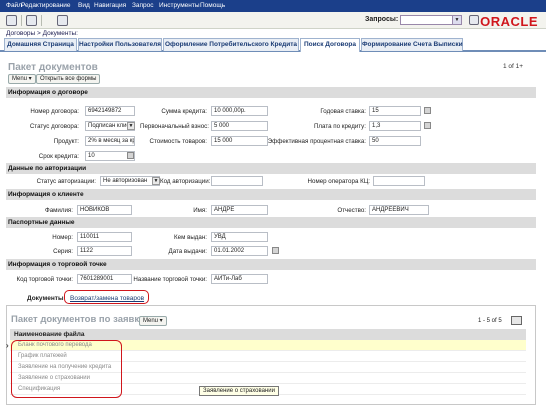 Image resolution: width=546 pixels, height=411 pixels. Describe the element at coordinates (45, 298) in the screenshot. I see `tab-documents: Документы` at that location.